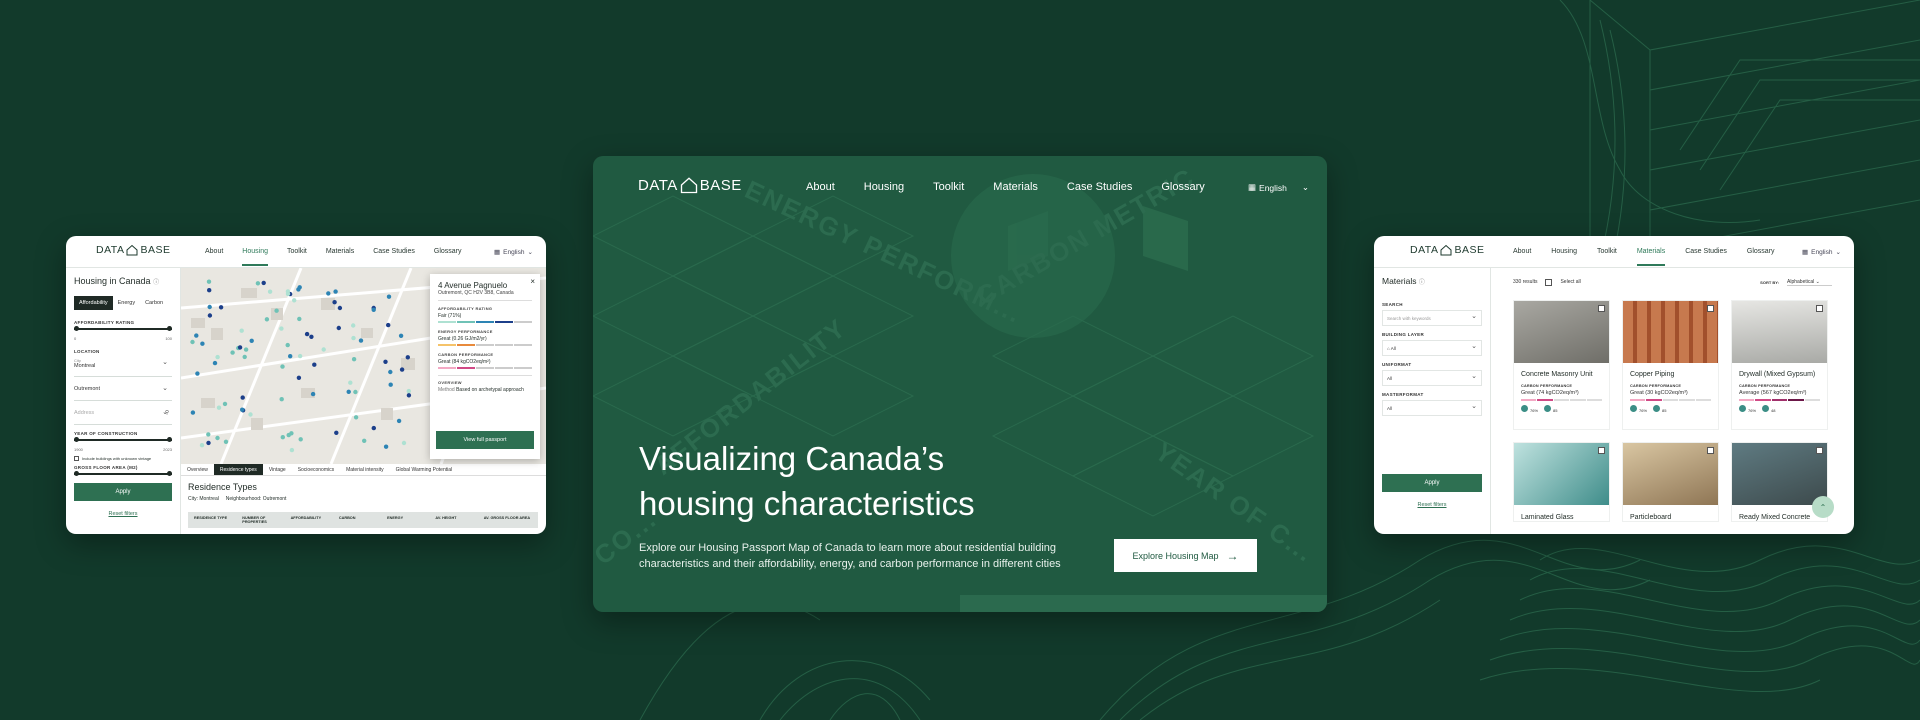 Image resolution: width=1920 pixels, height=720 pixels. Describe the element at coordinates (1432, 505) in the screenshot. I see `reset-filters-link: Reset filters` at that location.